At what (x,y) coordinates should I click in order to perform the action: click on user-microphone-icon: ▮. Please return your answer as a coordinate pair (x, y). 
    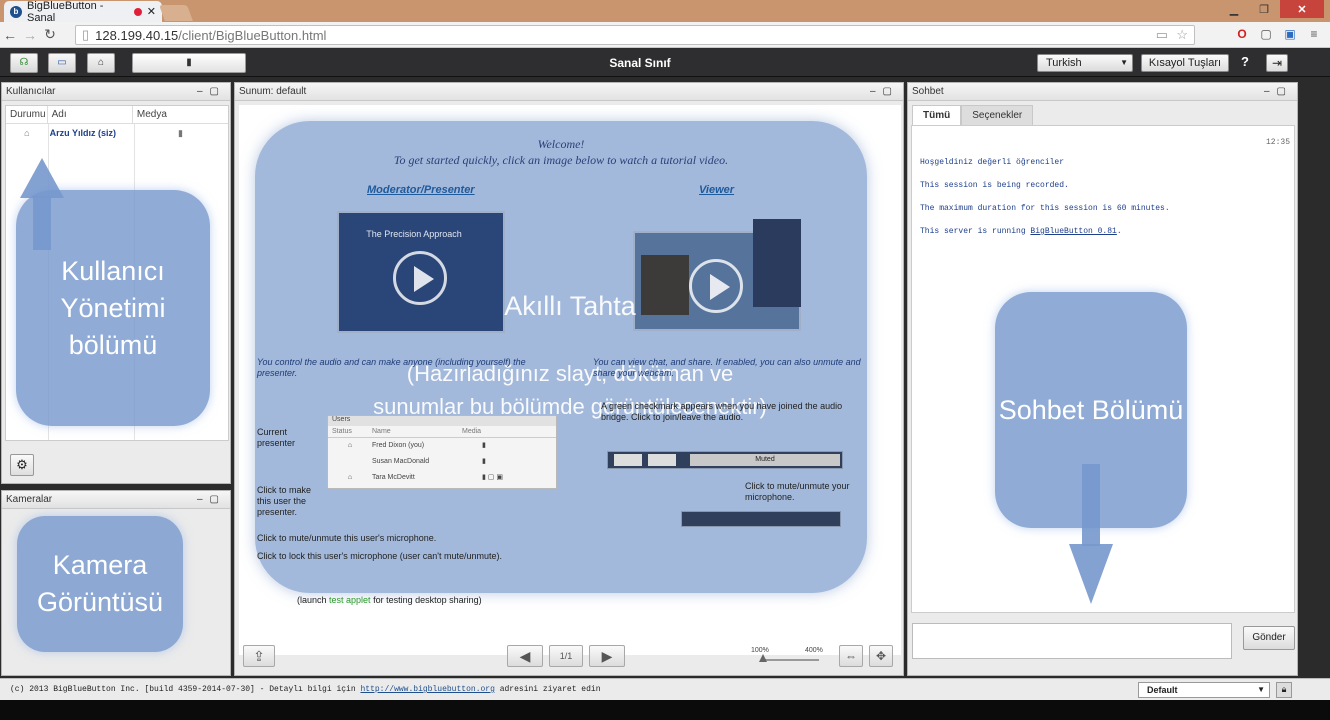
    Looking at the image, I should click on (180, 133).